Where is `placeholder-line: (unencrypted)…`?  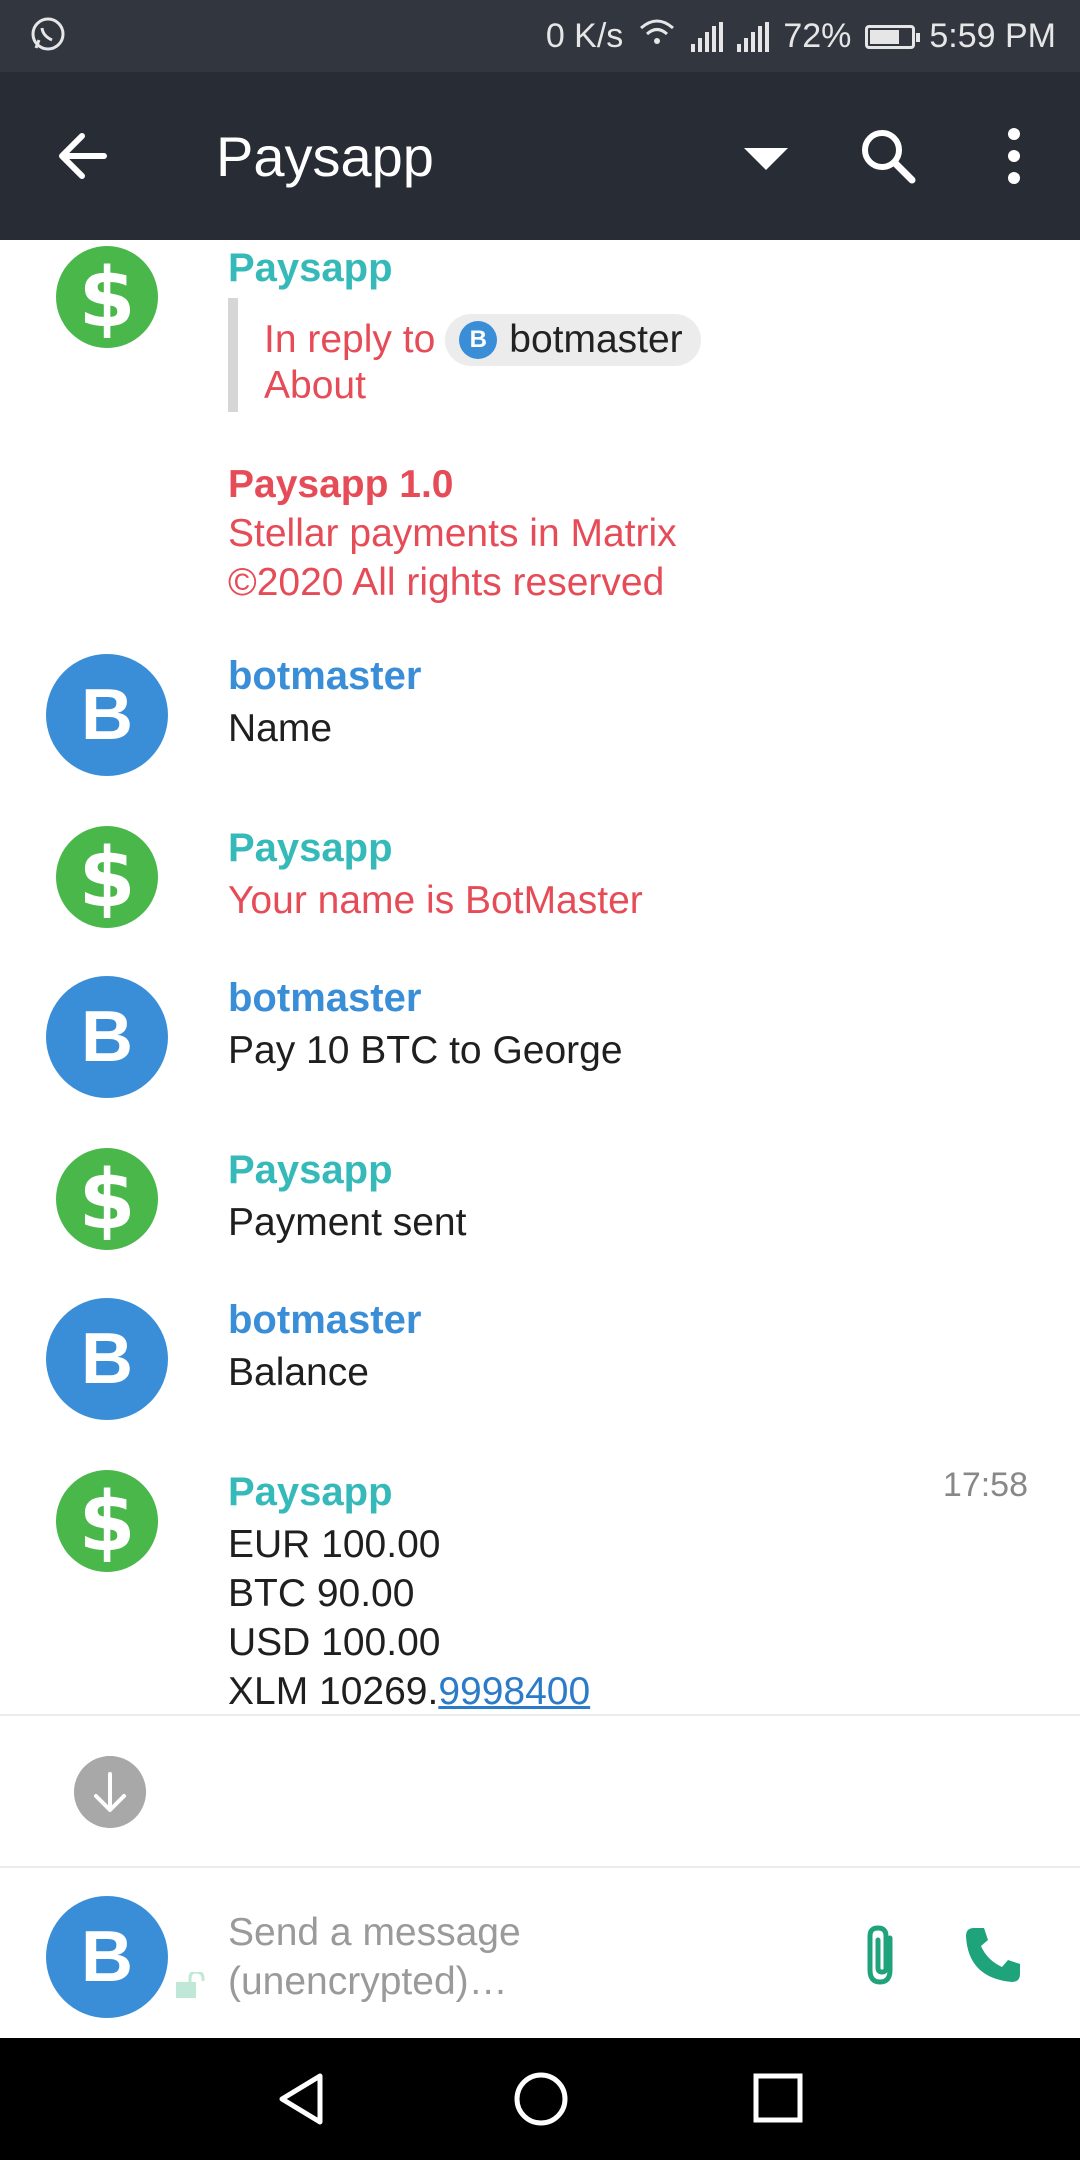
placeholder-line: (unencrypted)… is located at coordinates (368, 1981).